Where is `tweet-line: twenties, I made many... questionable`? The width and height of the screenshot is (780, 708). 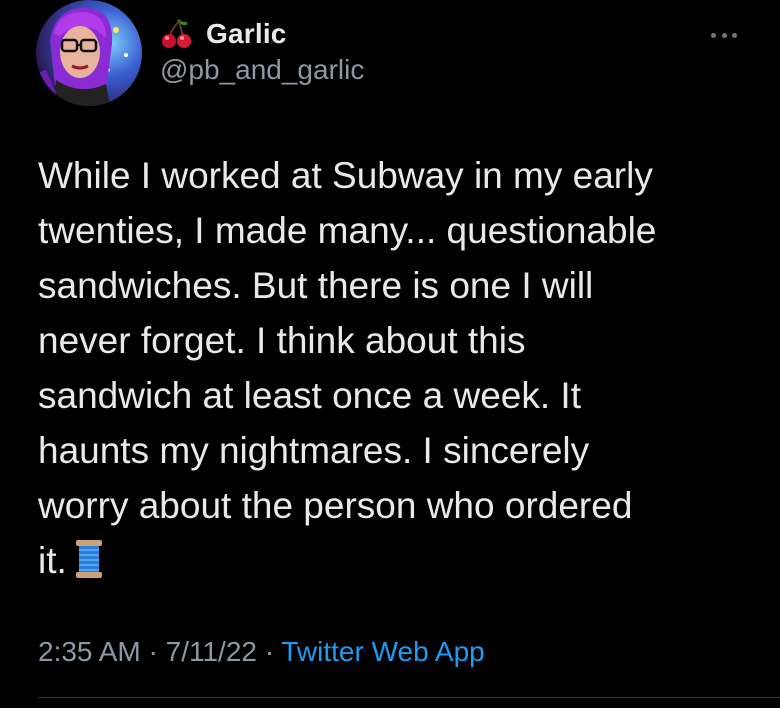 tweet-line: twenties, I made many... questionable is located at coordinates (347, 230).